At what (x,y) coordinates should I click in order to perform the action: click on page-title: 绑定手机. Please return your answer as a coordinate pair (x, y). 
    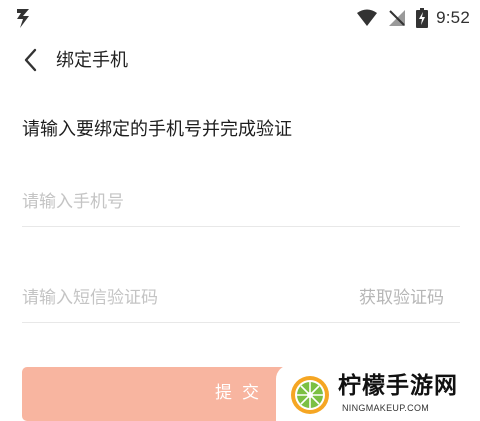
    Looking at the image, I should click on (92, 60).